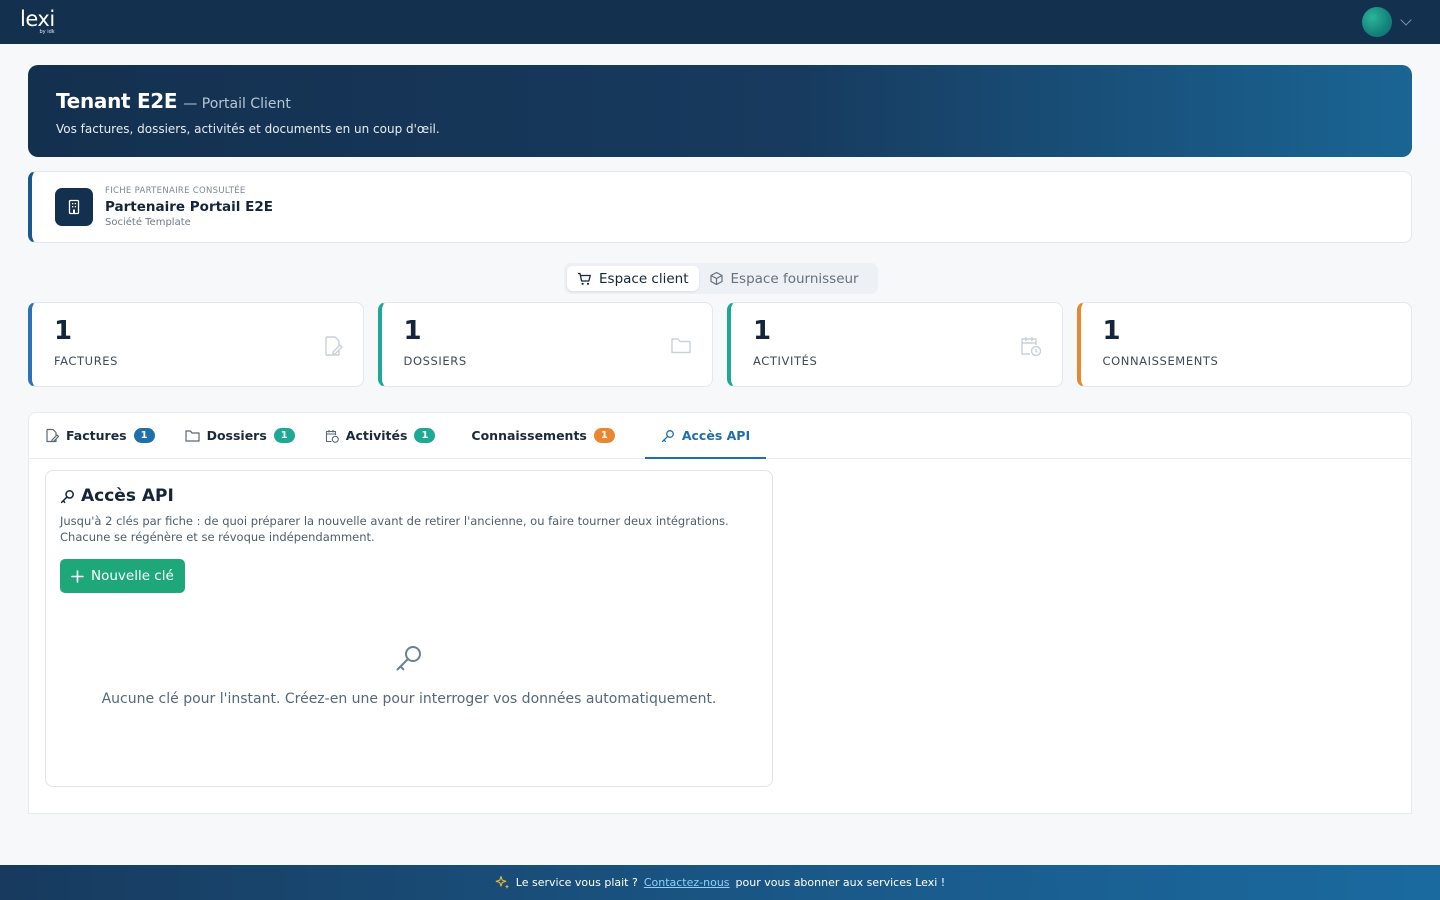 The width and height of the screenshot is (1440, 900). Describe the element at coordinates (720, 101) in the screenshot. I see `hero-title-row: Tenant E2E — Portail Client` at that location.